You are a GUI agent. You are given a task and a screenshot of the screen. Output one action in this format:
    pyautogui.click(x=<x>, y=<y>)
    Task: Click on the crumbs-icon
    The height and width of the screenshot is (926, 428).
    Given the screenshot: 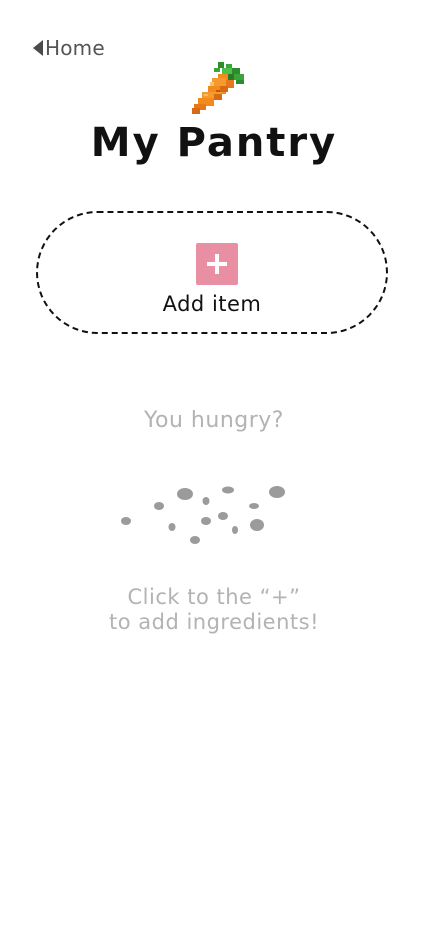 What is the action you would take?
    pyautogui.click(x=203, y=515)
    